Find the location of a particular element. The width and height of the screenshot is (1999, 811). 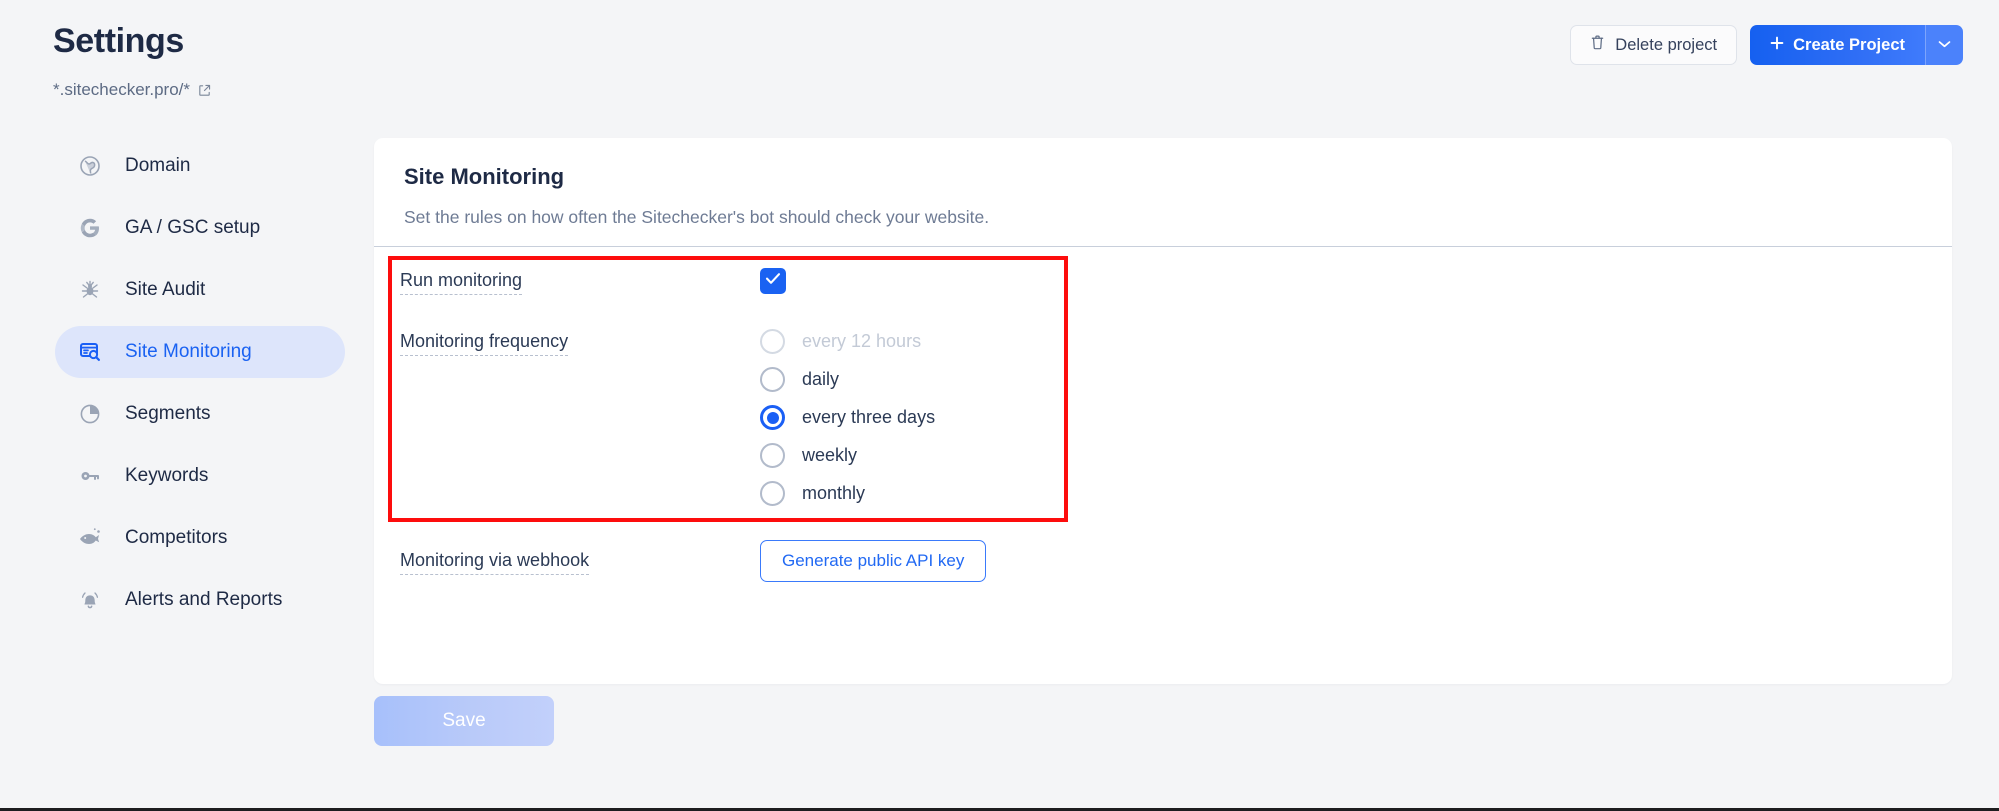

external-link-icon is located at coordinates (204, 90).